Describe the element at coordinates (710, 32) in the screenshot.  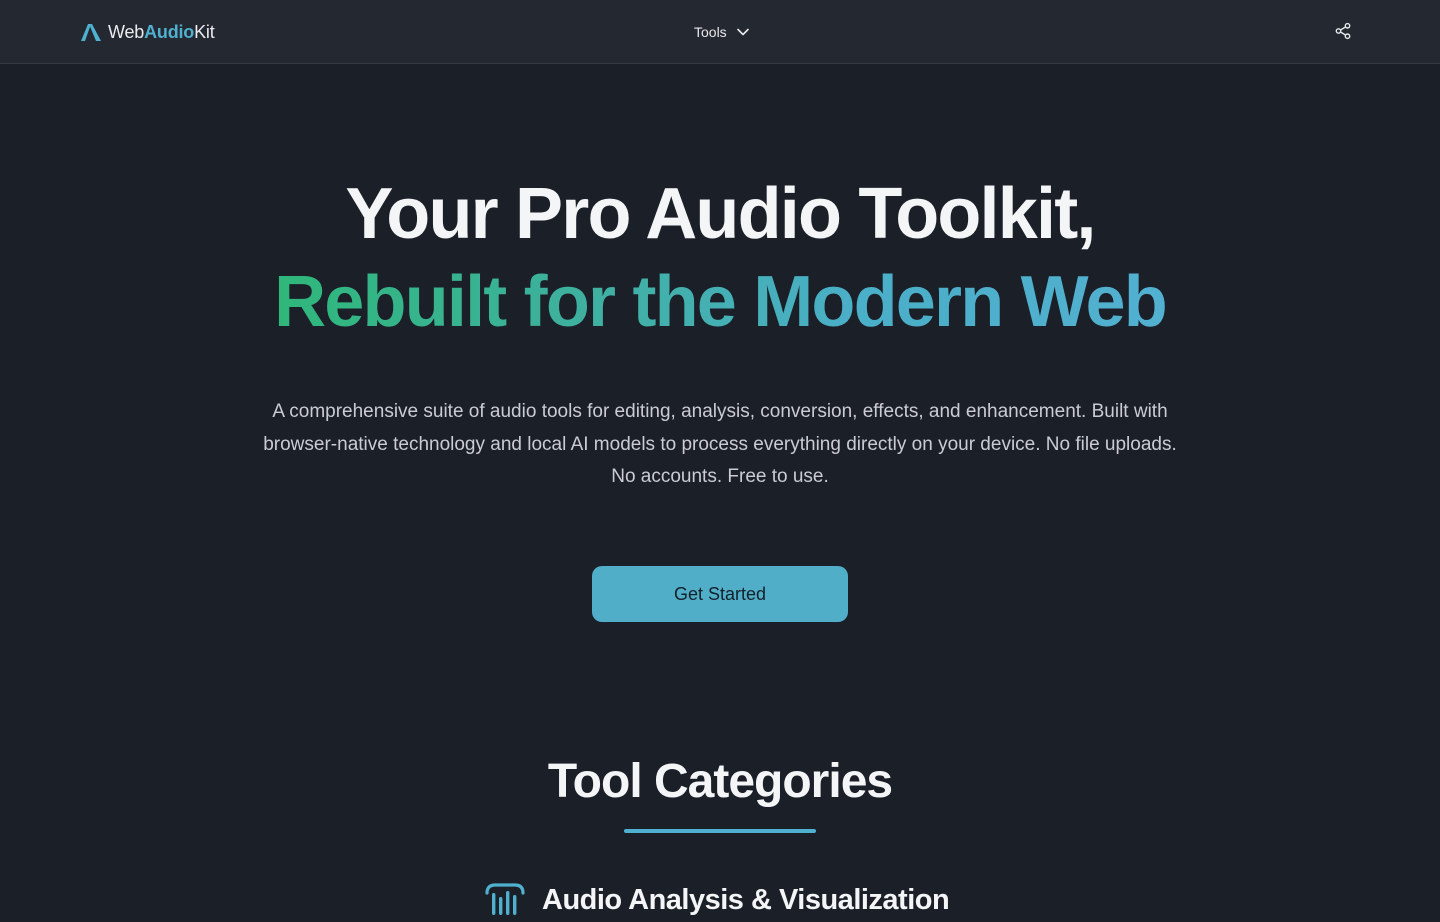
I see `tools-dropdown-label: Tools` at that location.